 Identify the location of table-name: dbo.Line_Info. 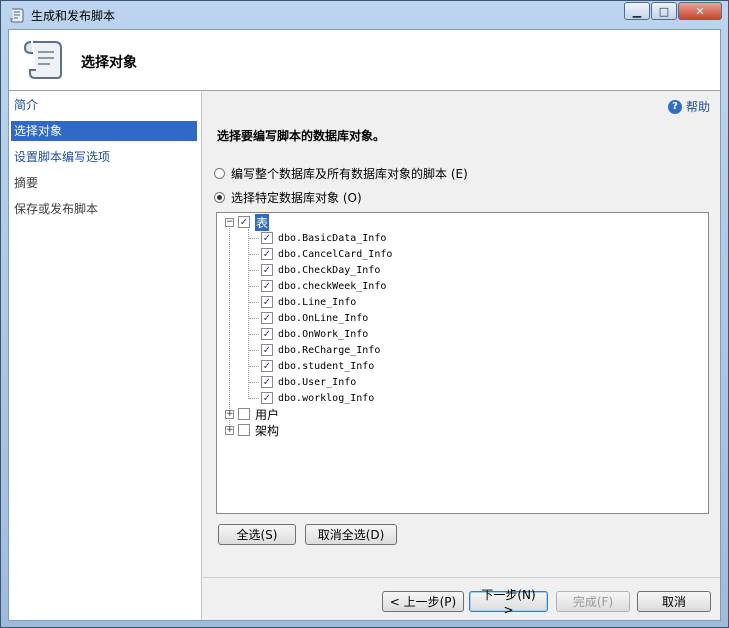
(317, 302).